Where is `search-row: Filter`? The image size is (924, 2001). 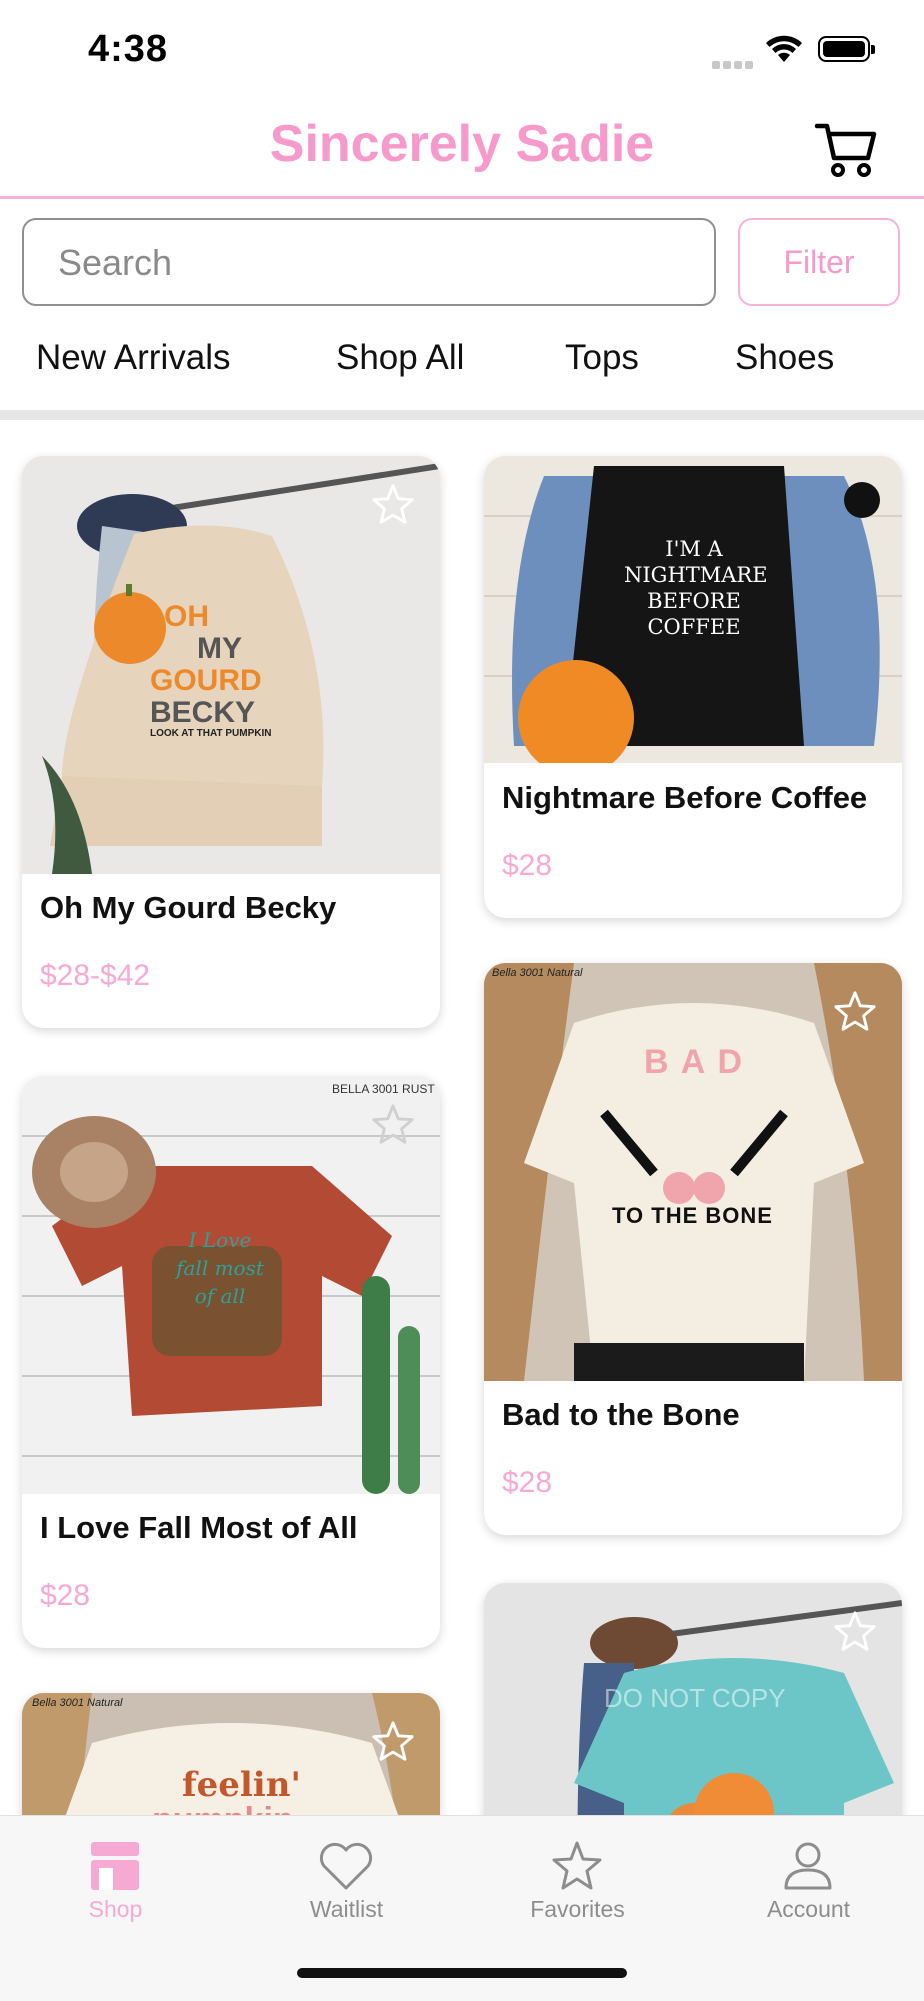 search-row: Filter is located at coordinates (462, 264).